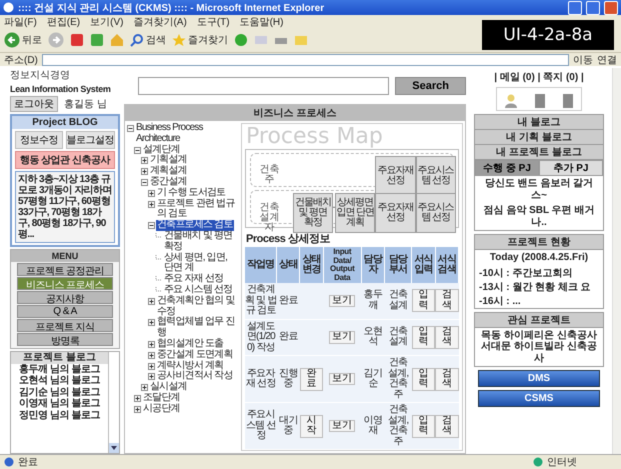 The image size is (621, 469). I want to click on tree-item: 공사비견적서 작성, so click(195, 376).